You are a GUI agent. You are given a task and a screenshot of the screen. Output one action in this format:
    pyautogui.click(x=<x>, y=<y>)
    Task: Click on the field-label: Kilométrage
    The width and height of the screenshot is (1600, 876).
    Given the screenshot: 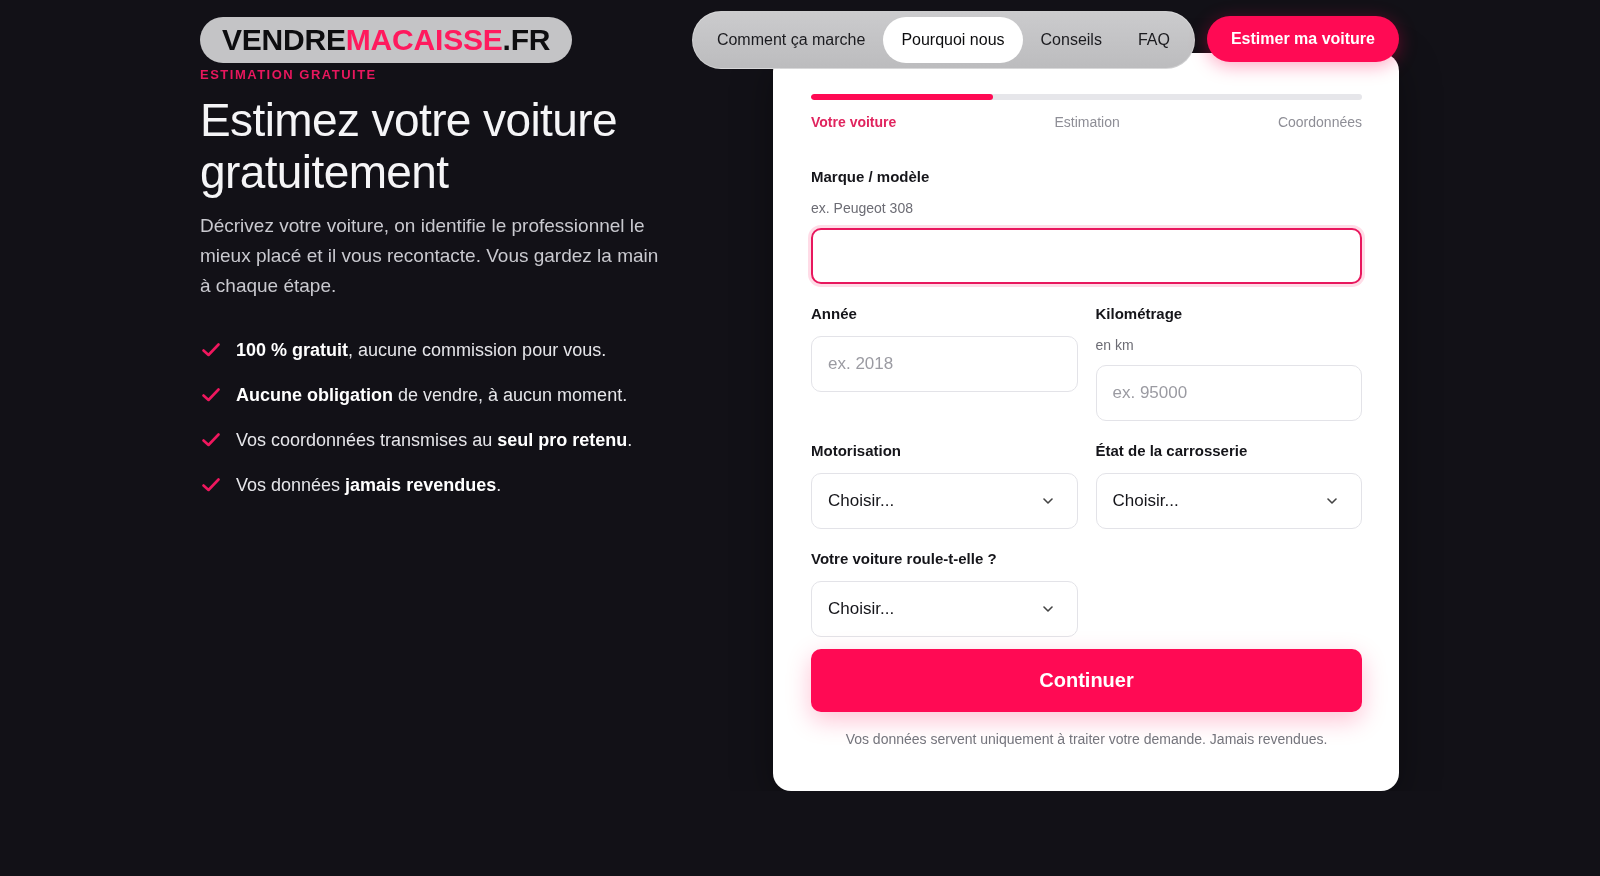 What is the action you would take?
    pyautogui.click(x=1139, y=314)
    